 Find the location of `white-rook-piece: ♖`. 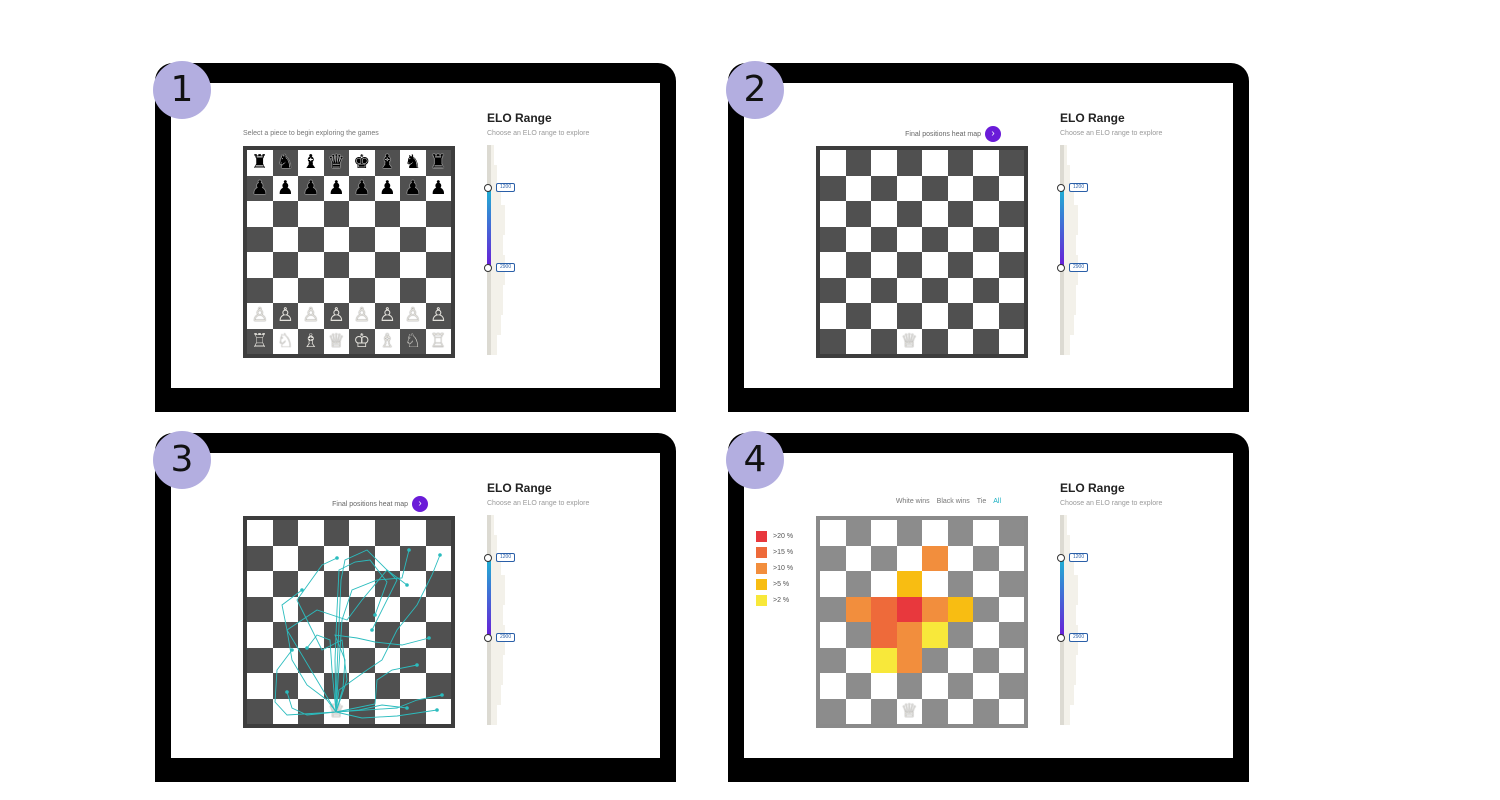

white-rook-piece: ♖ is located at coordinates (259, 341).